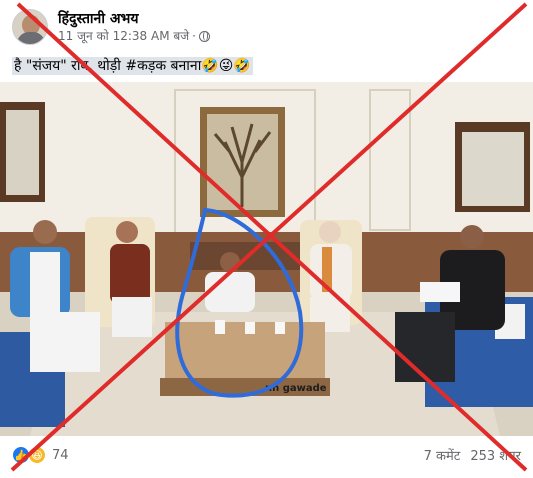 The height and width of the screenshot is (478, 533). I want to click on left-window-glass, so click(22, 152).